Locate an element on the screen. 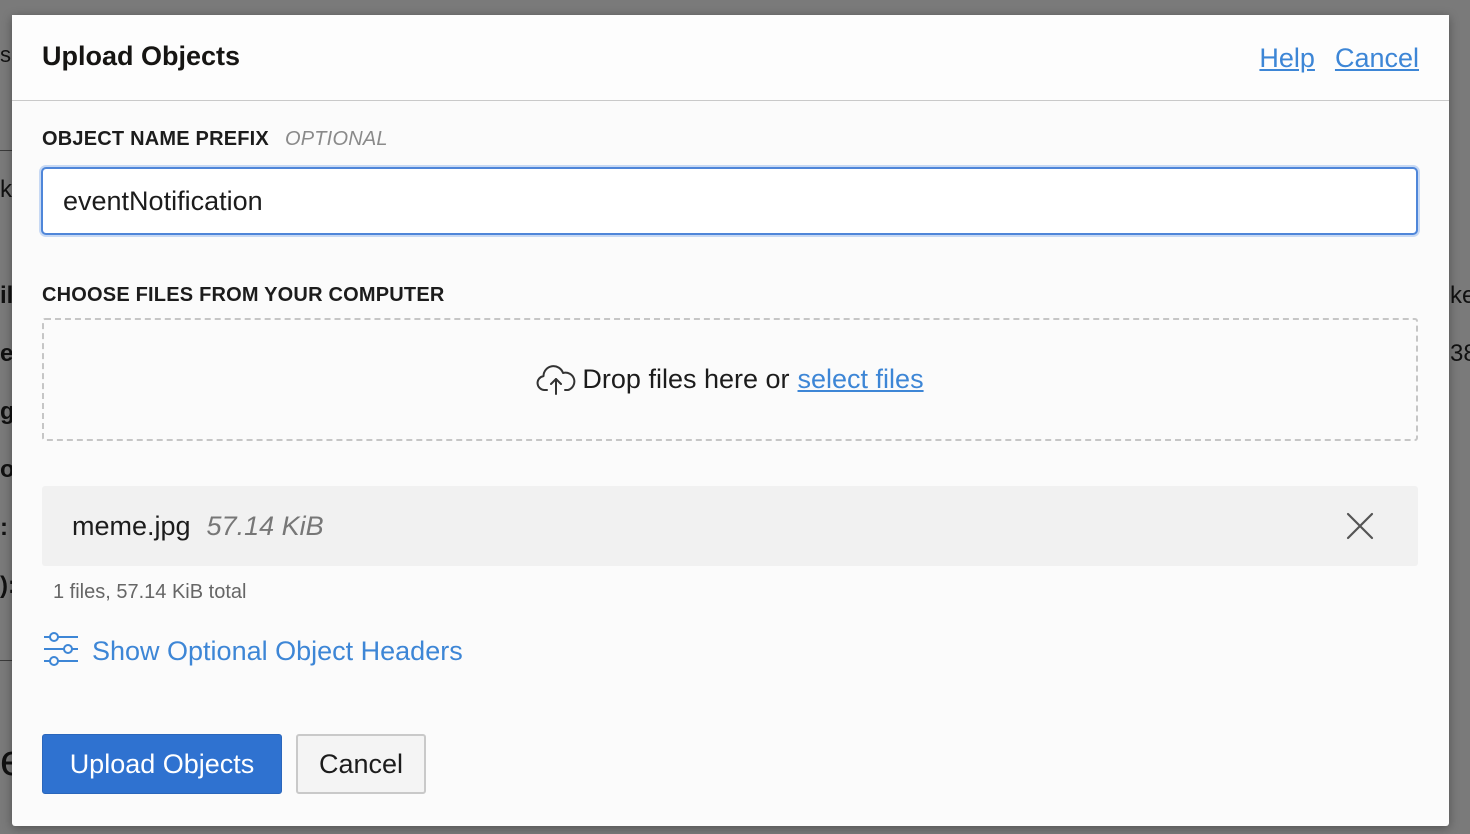 Image resolution: width=1470 pixels, height=834 pixels. file-dropzone: Drop files here or select files is located at coordinates (730, 379).